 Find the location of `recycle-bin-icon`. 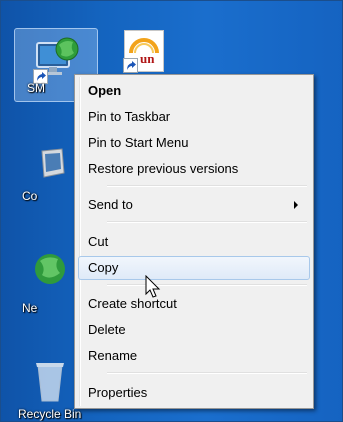

recycle-bin-icon is located at coordinates (50, 382).